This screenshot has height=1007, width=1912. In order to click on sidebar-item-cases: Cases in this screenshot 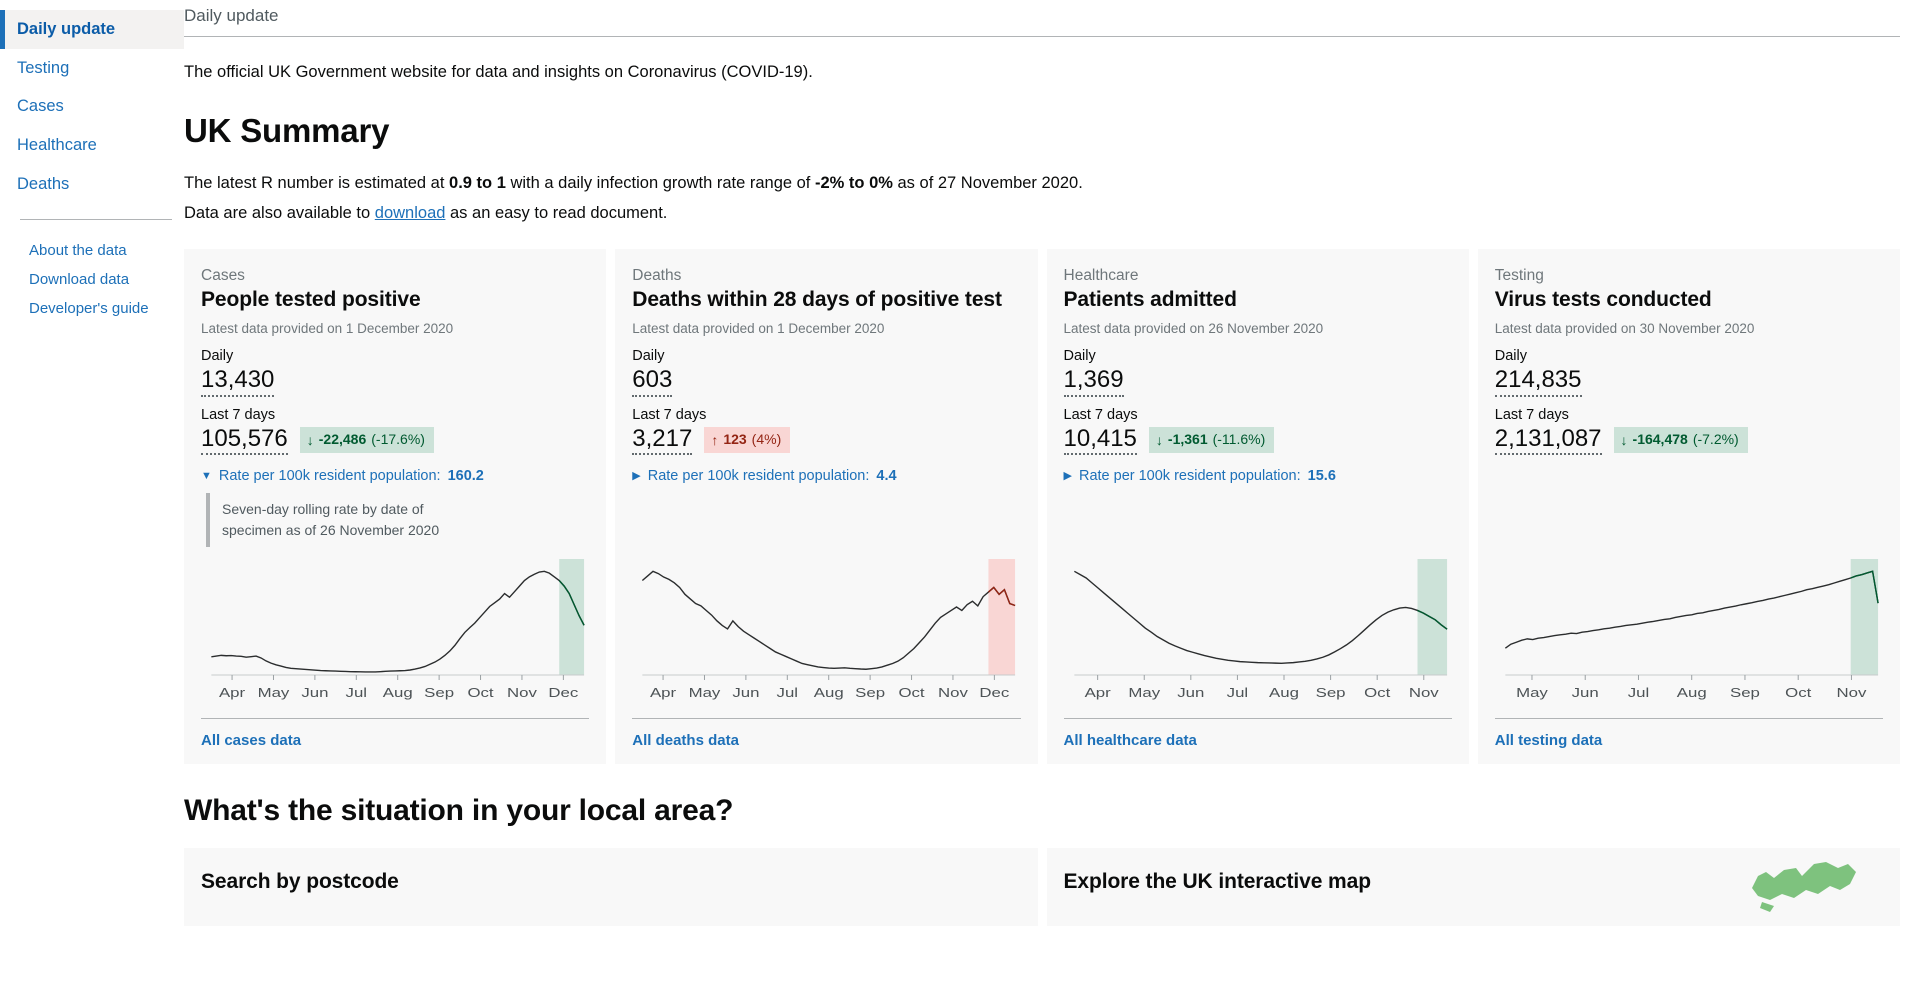, I will do `click(92, 106)`.